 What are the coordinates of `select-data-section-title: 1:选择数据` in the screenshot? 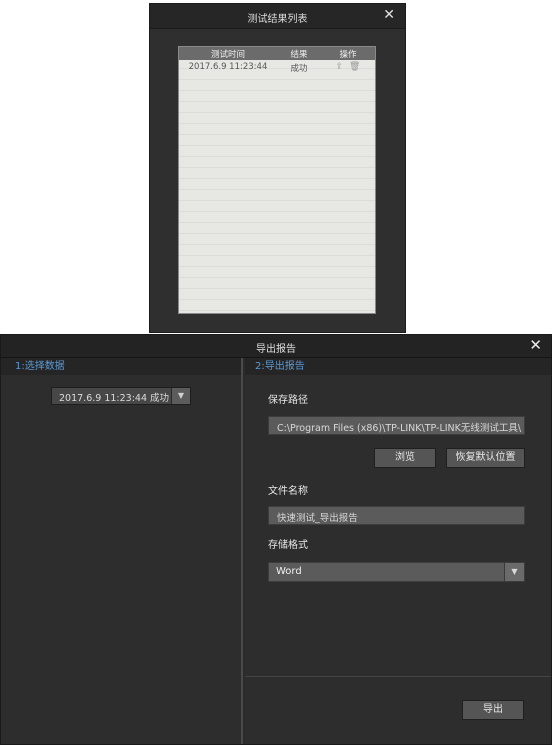 It's located at (121, 366).